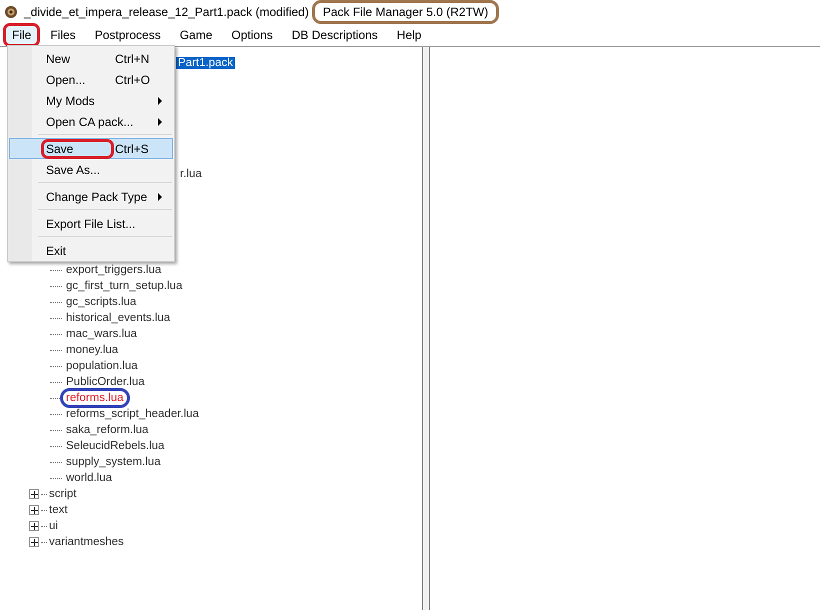 The height and width of the screenshot is (610, 820). Describe the element at coordinates (205, 63) in the screenshot. I see `tree-item: Part1.pack` at that location.